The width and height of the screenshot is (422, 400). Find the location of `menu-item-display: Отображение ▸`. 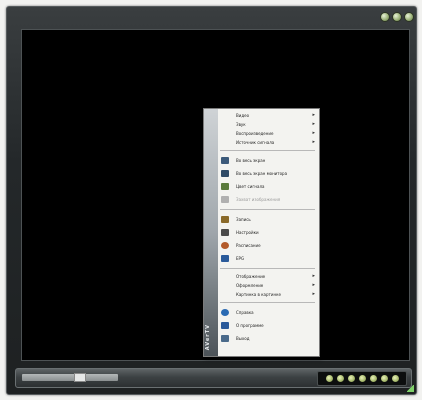

menu-item-display: Отображение ▸ is located at coordinates (268, 276).